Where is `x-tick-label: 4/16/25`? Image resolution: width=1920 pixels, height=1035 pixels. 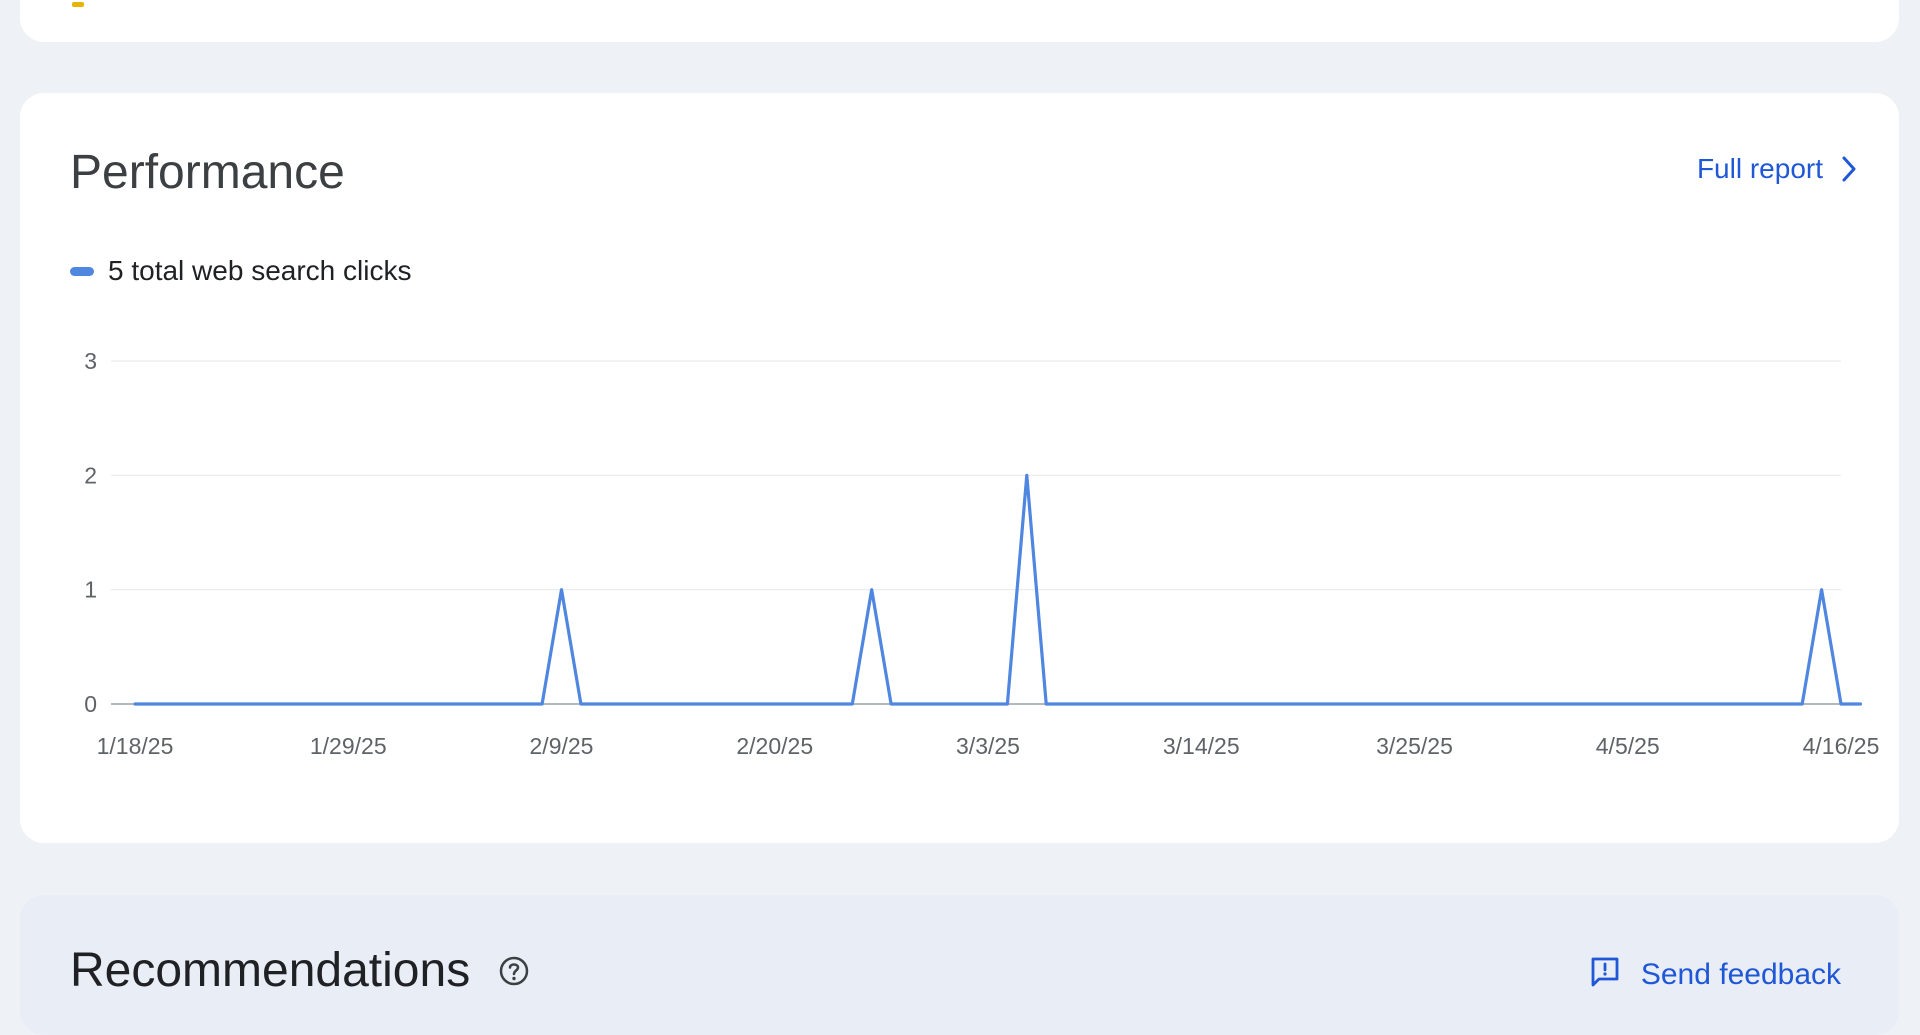
x-tick-label: 4/16/25 is located at coordinates (1841, 746).